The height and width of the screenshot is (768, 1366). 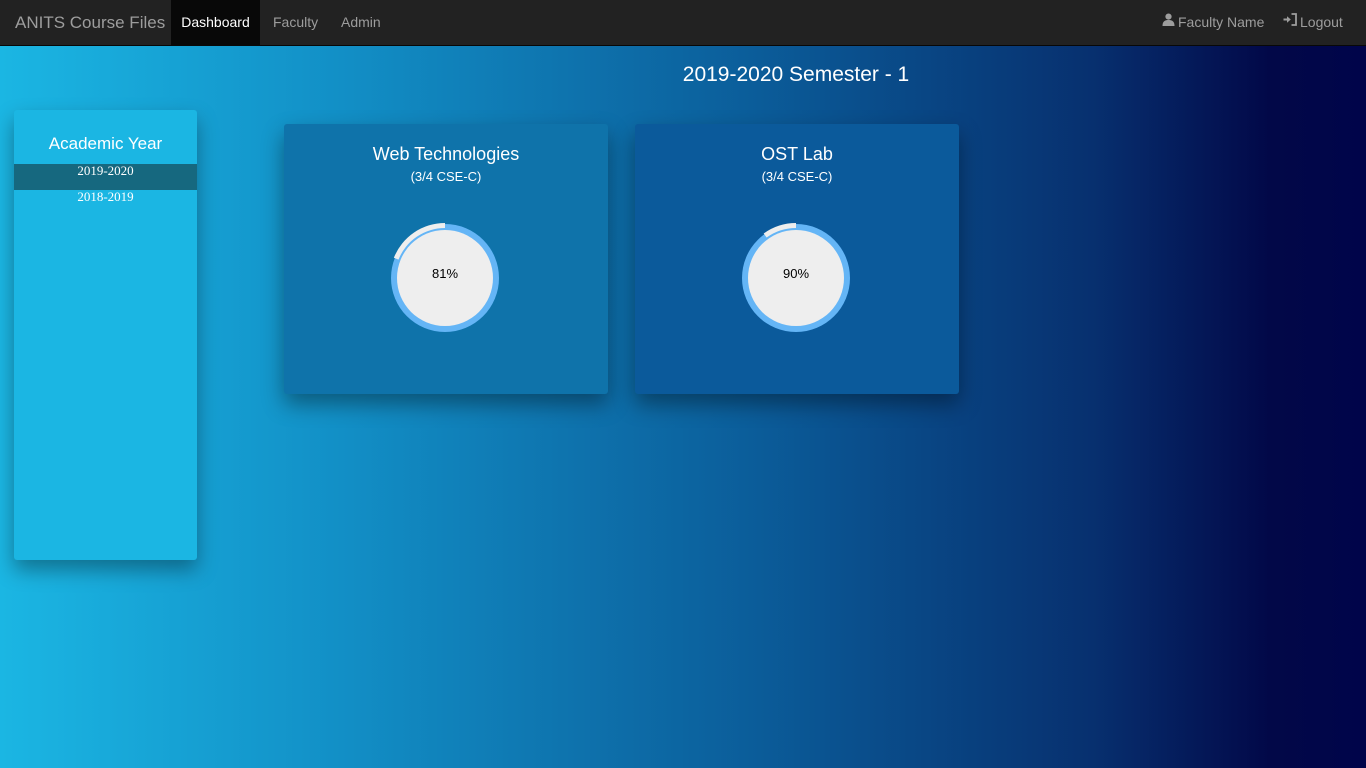 I want to click on academic-year-sidebar: Academic Year 2019-2020 2018-2019, so click(x=105, y=335).